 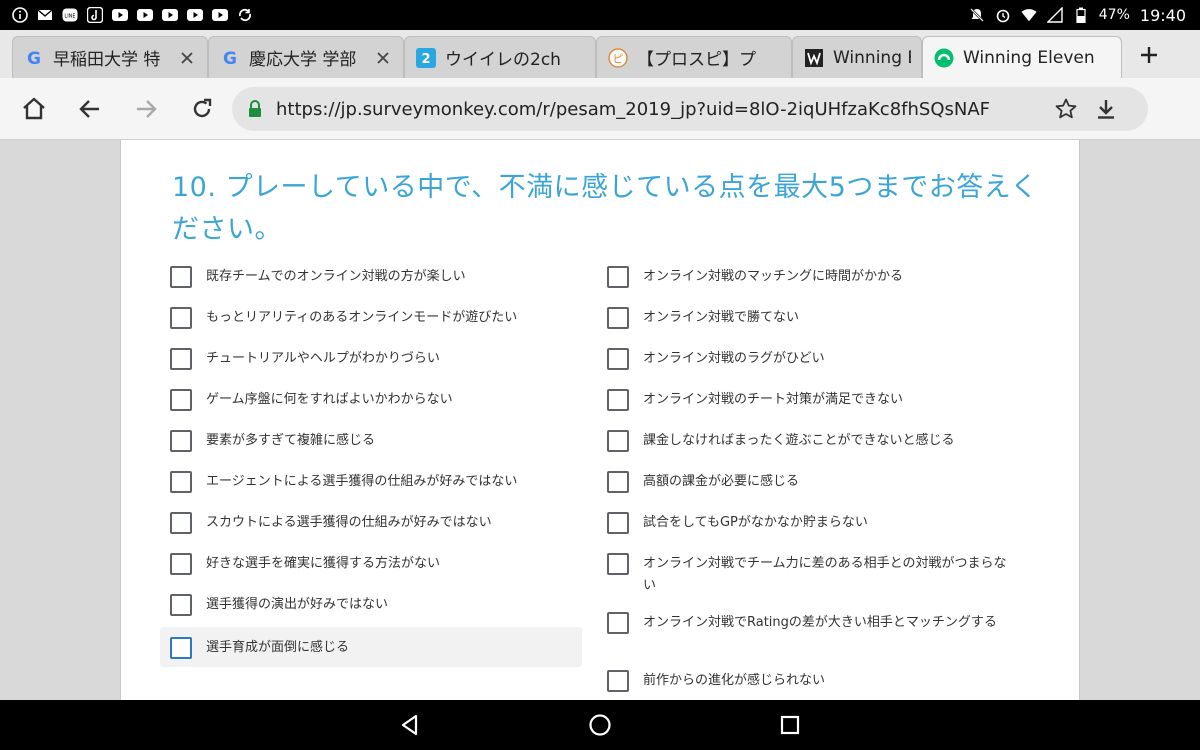 I want to click on option-left-3: チュートリアルやヘルプがわかりづらい, so click(x=370, y=359).